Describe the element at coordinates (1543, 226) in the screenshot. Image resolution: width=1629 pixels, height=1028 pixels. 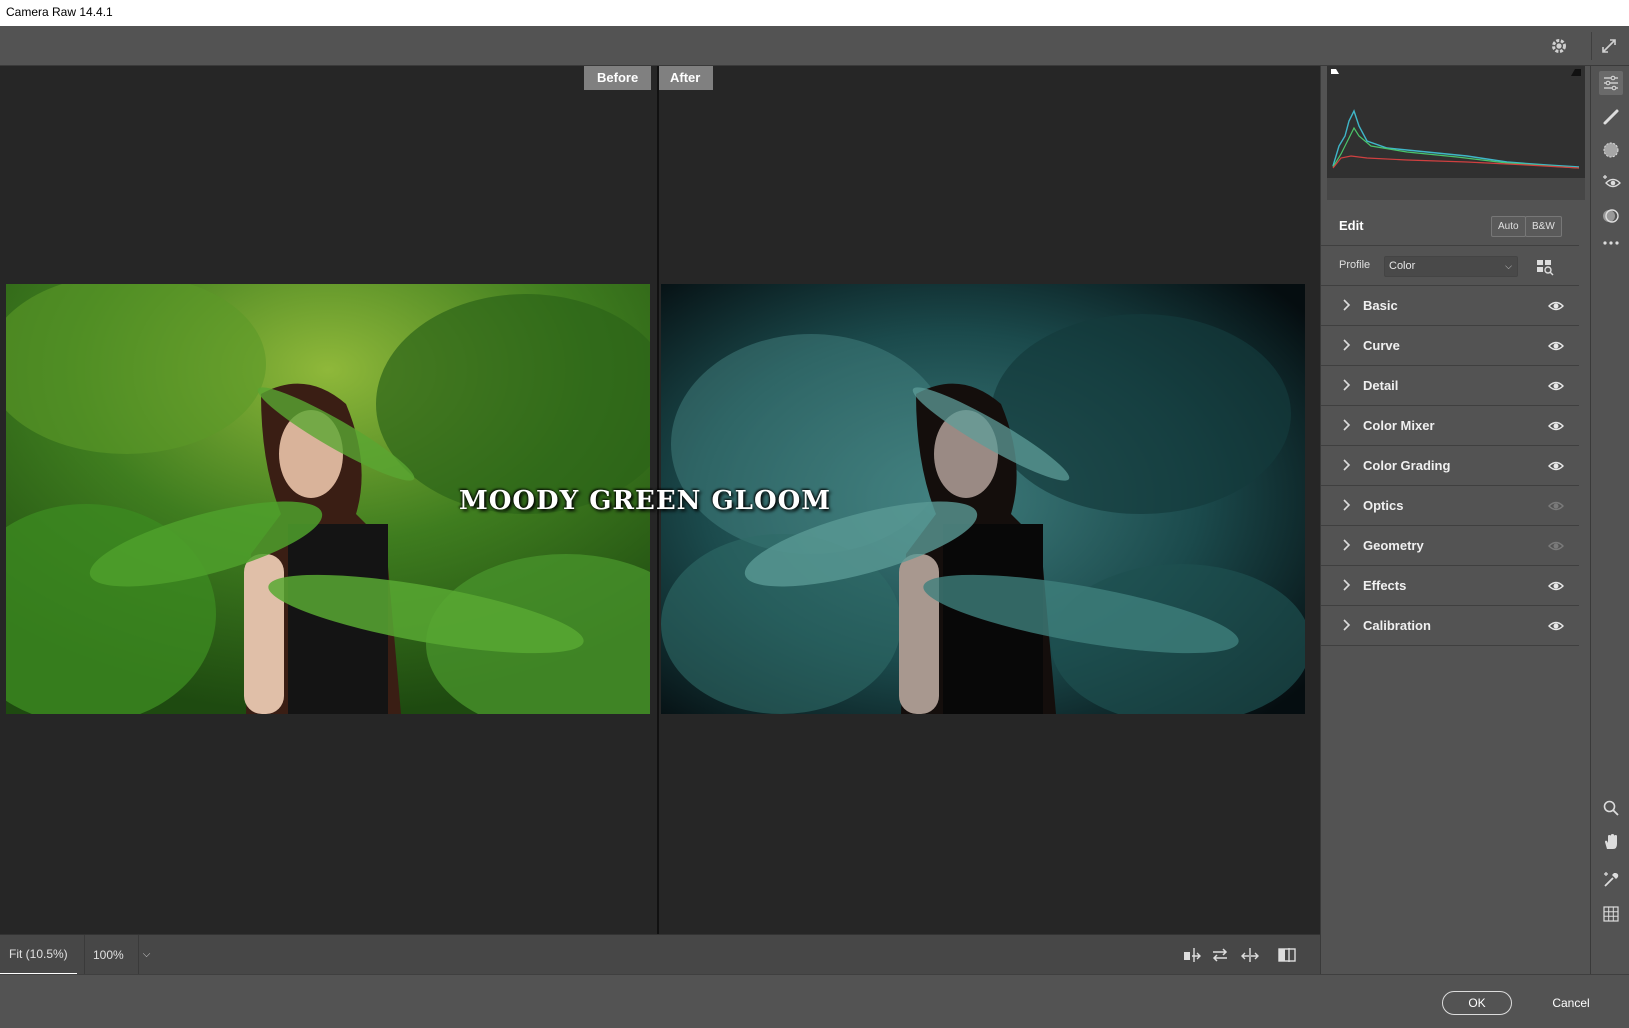
I see `bw-button: B&W` at that location.